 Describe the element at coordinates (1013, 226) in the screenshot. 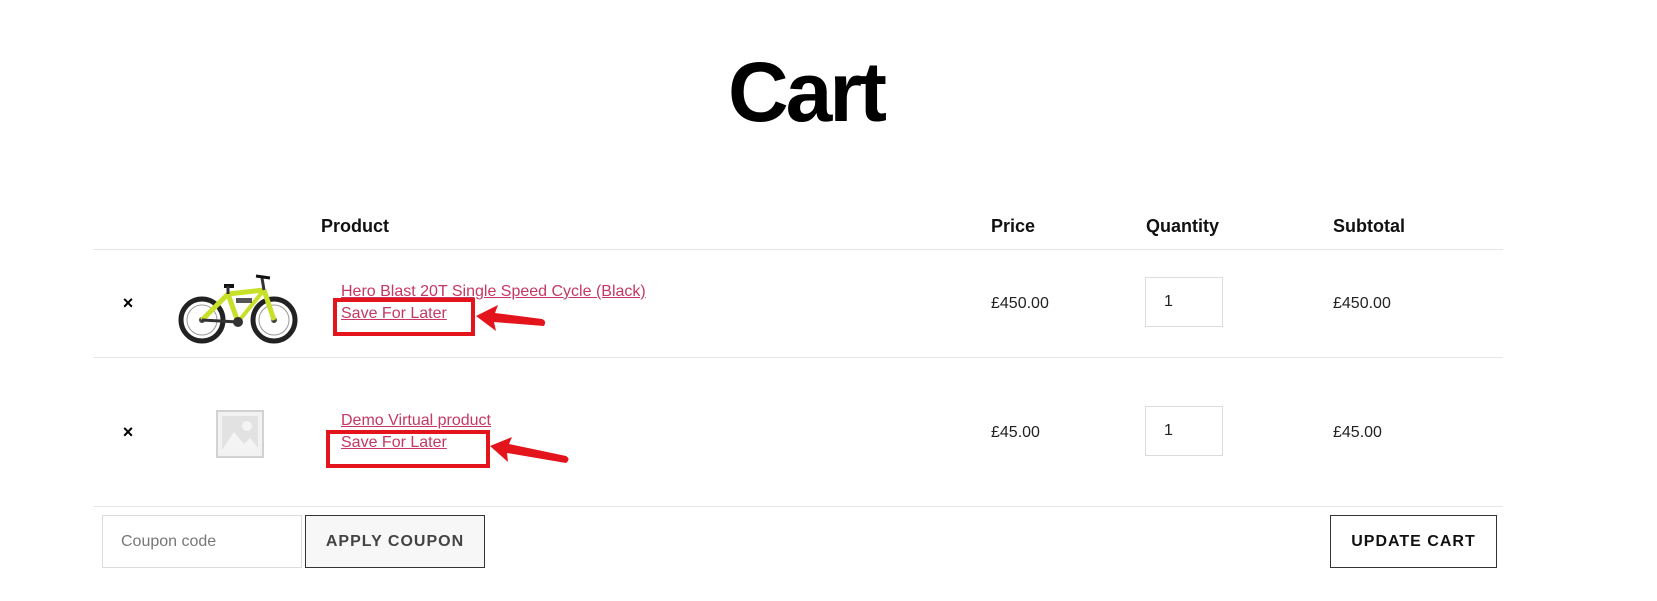

I see `price-column-header: Price` at that location.